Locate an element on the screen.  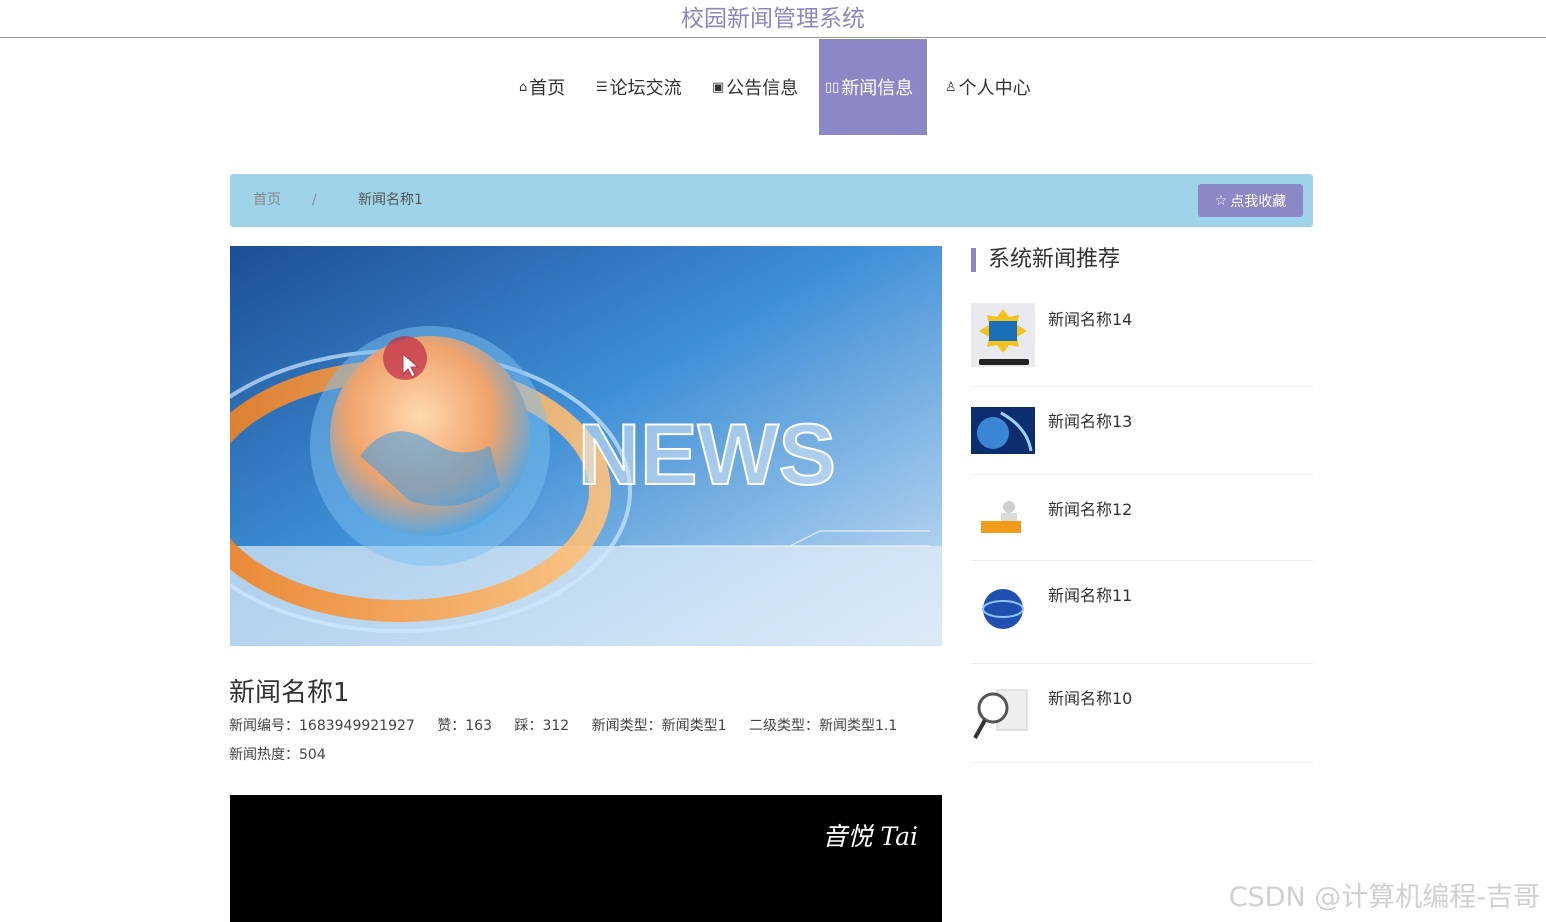
dislikes-value: 312 is located at coordinates (556, 726).